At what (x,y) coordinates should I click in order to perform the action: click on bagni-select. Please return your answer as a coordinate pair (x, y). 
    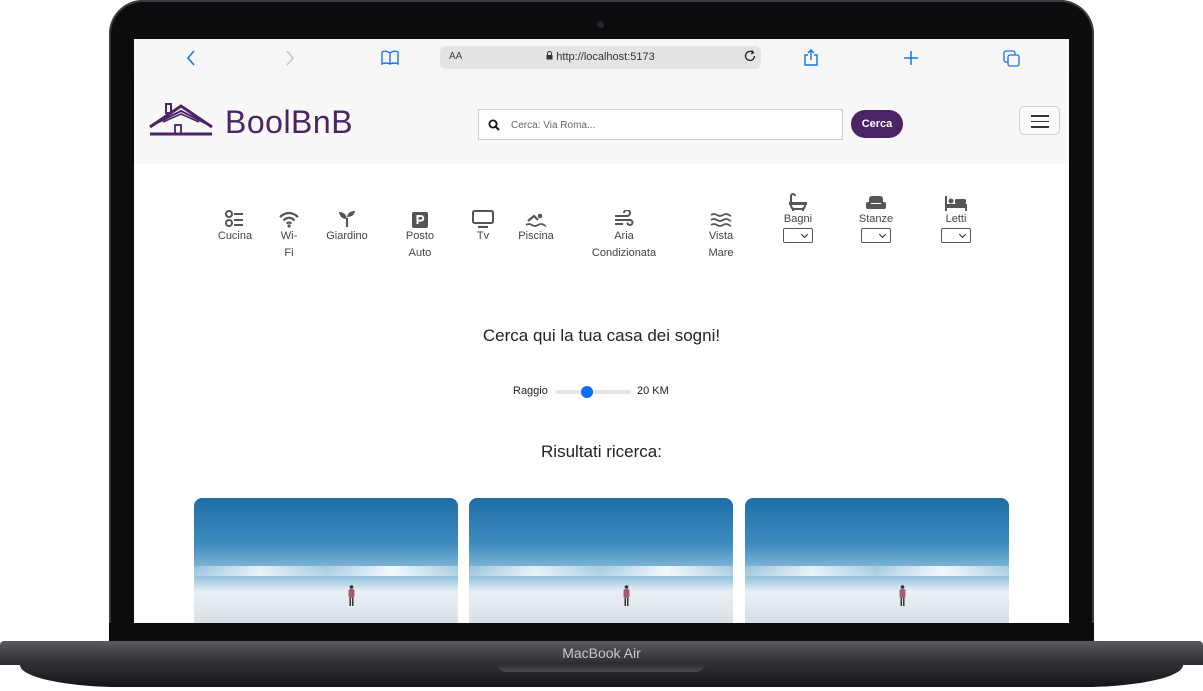
    Looking at the image, I should click on (798, 235).